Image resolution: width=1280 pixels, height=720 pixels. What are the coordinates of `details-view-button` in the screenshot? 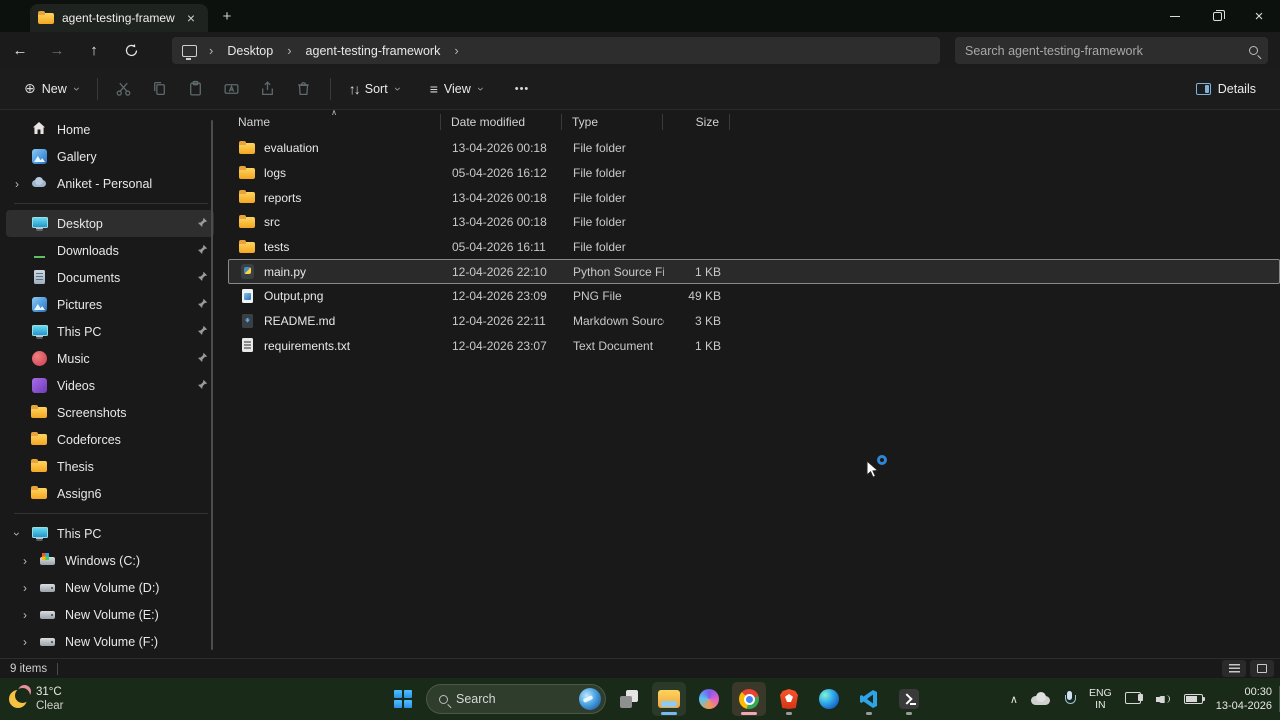 It's located at (1234, 668).